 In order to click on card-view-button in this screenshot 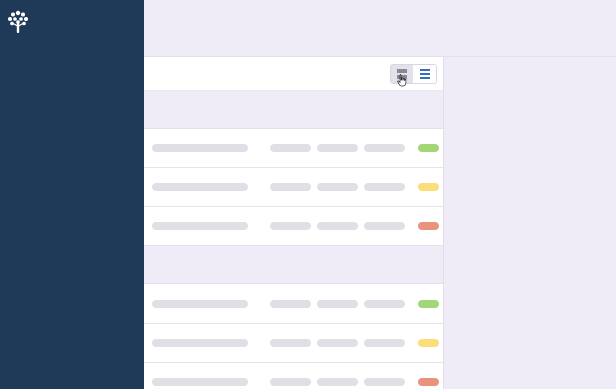, I will do `click(402, 74)`.